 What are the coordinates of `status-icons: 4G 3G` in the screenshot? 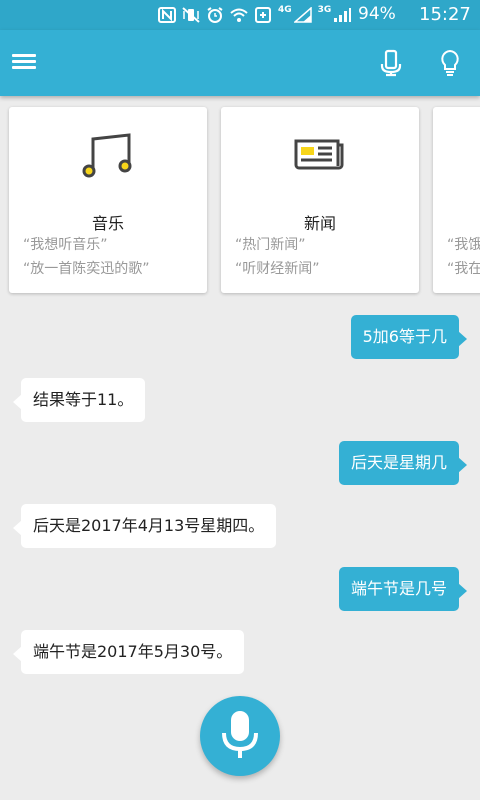 It's located at (255, 14).